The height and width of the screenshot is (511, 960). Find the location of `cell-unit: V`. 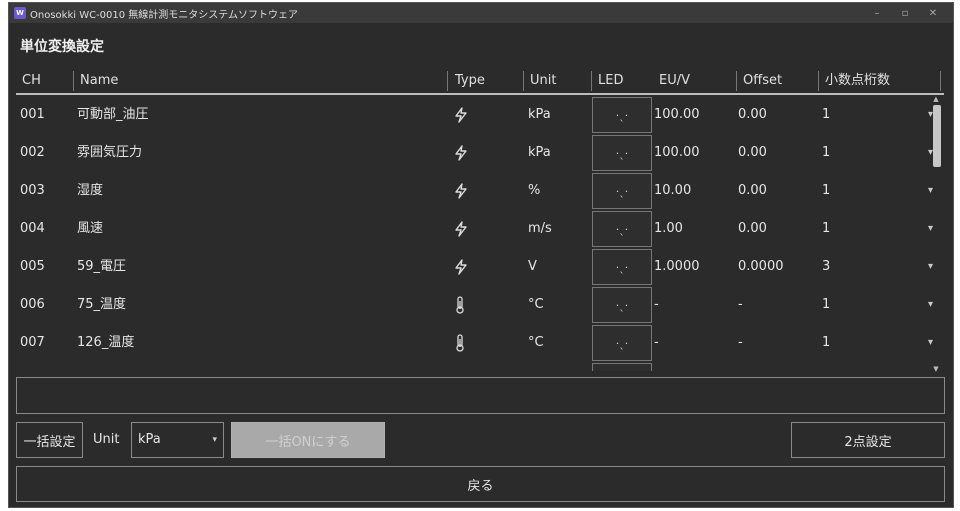

cell-unit: V is located at coordinates (532, 266).